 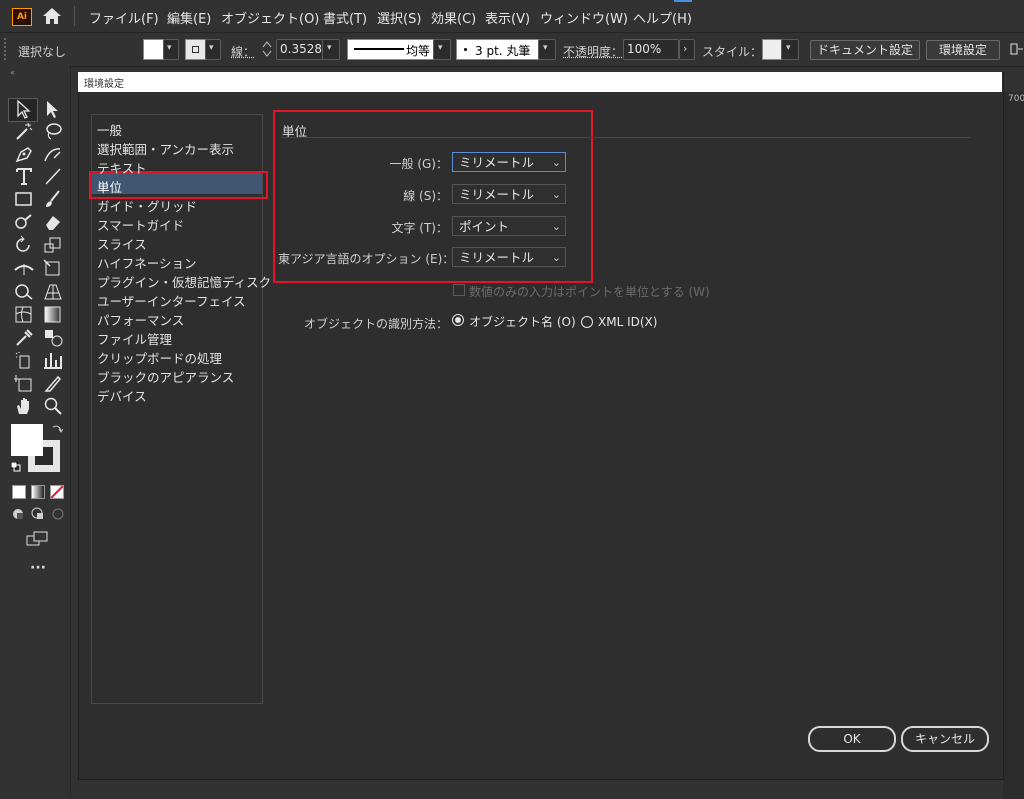 I want to click on cancel-button: キャンセル, so click(x=945, y=739).